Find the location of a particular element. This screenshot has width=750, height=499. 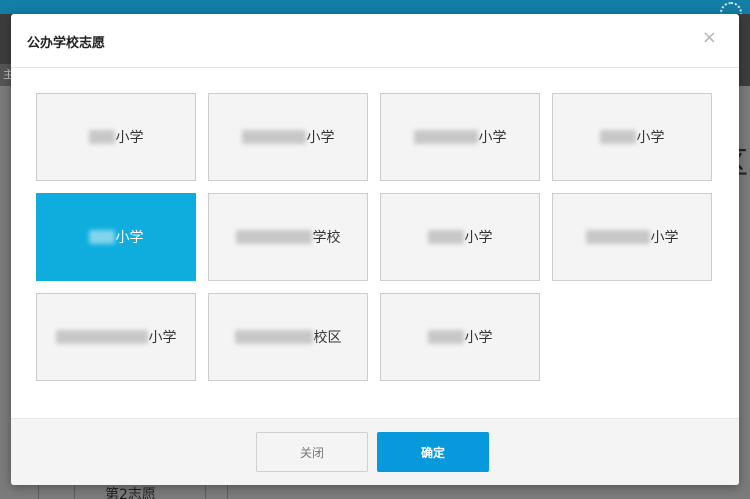

school-option-suffix: 学校 is located at coordinates (326, 238).